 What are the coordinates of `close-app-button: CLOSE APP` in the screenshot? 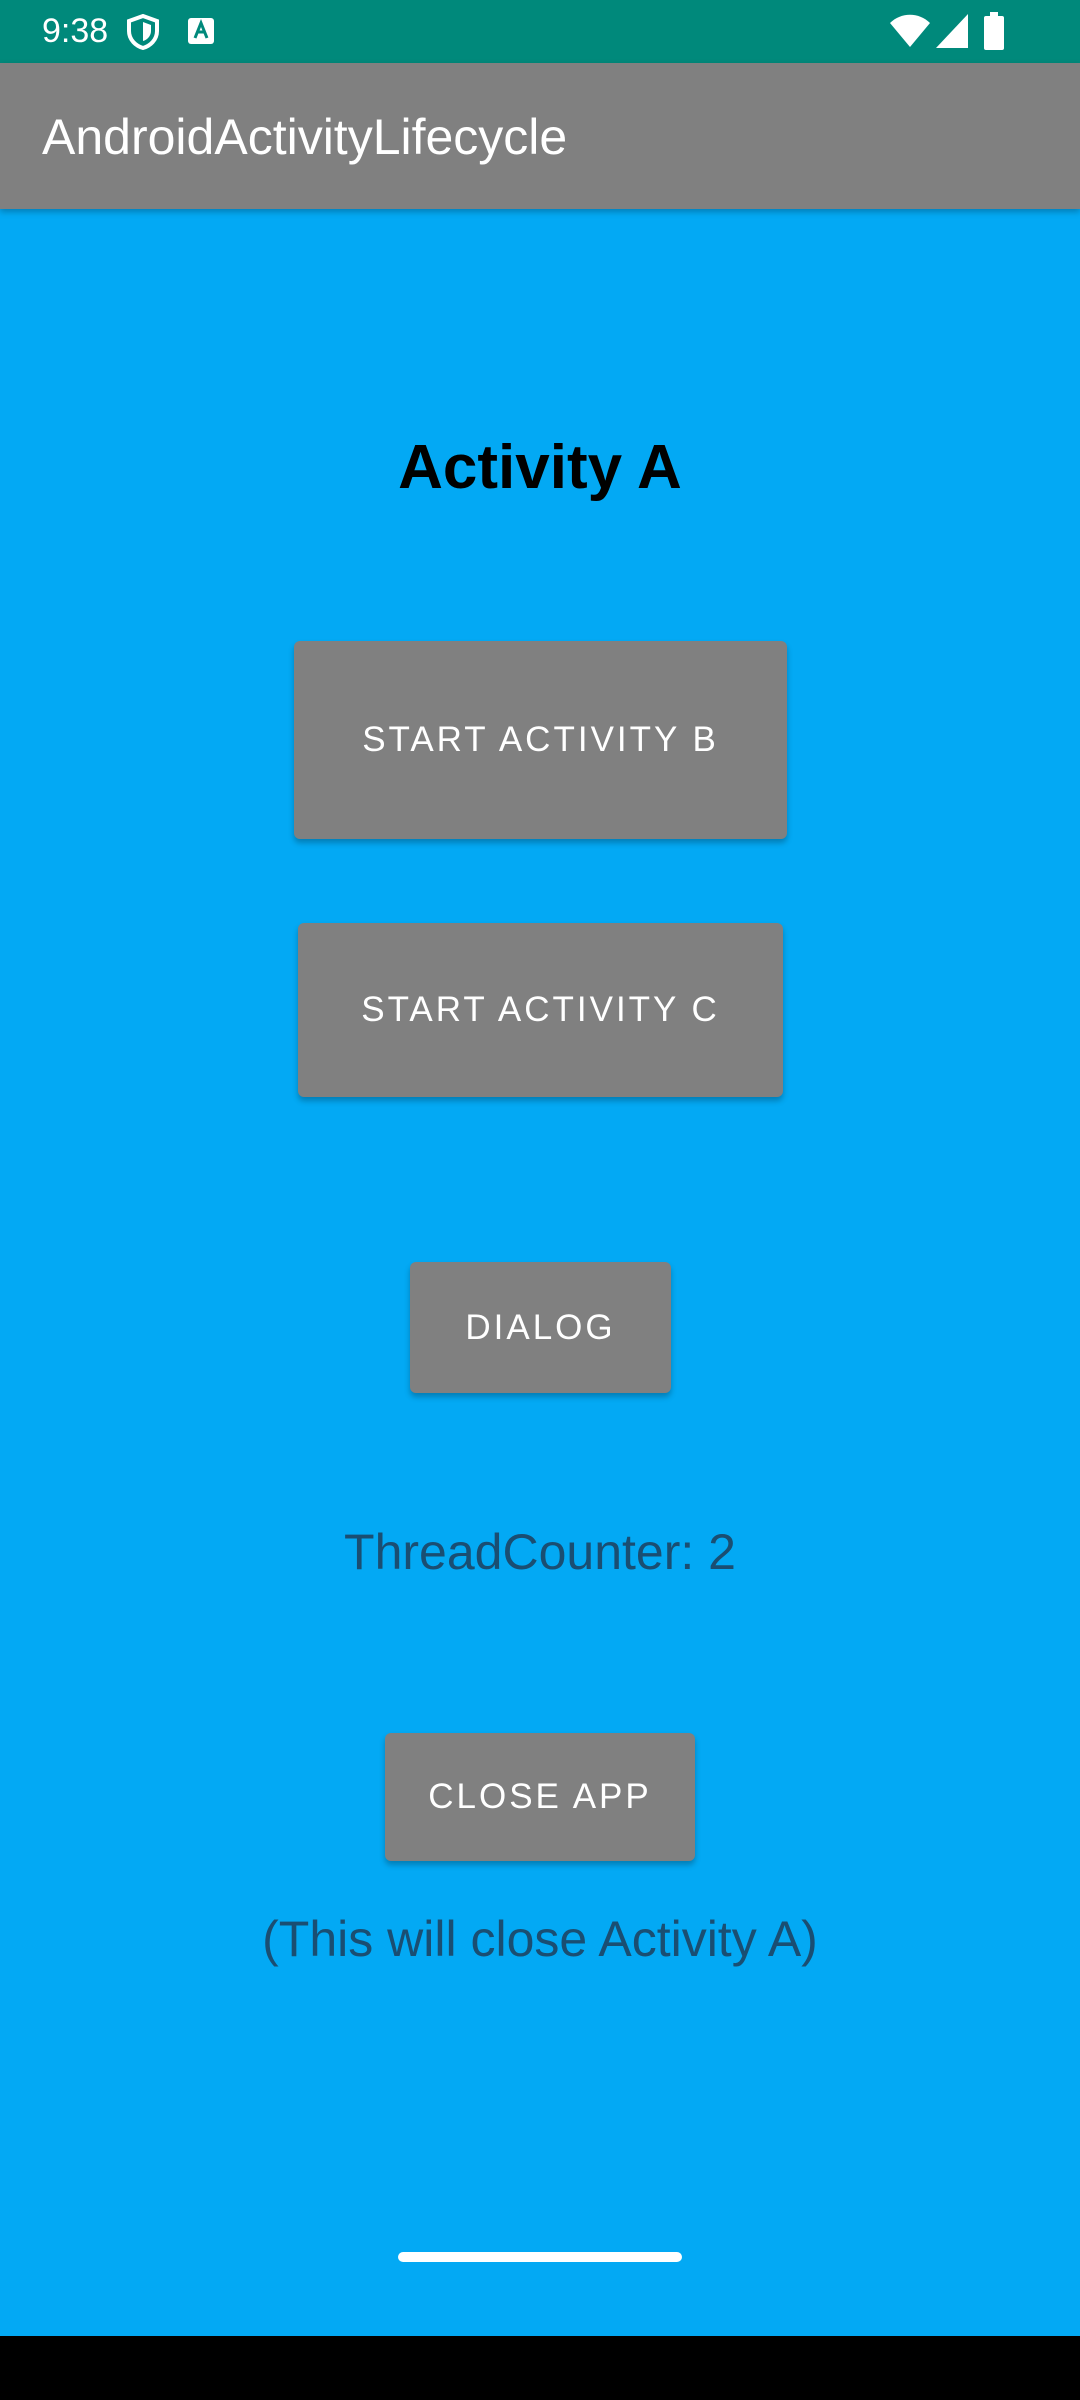 It's located at (540, 1797).